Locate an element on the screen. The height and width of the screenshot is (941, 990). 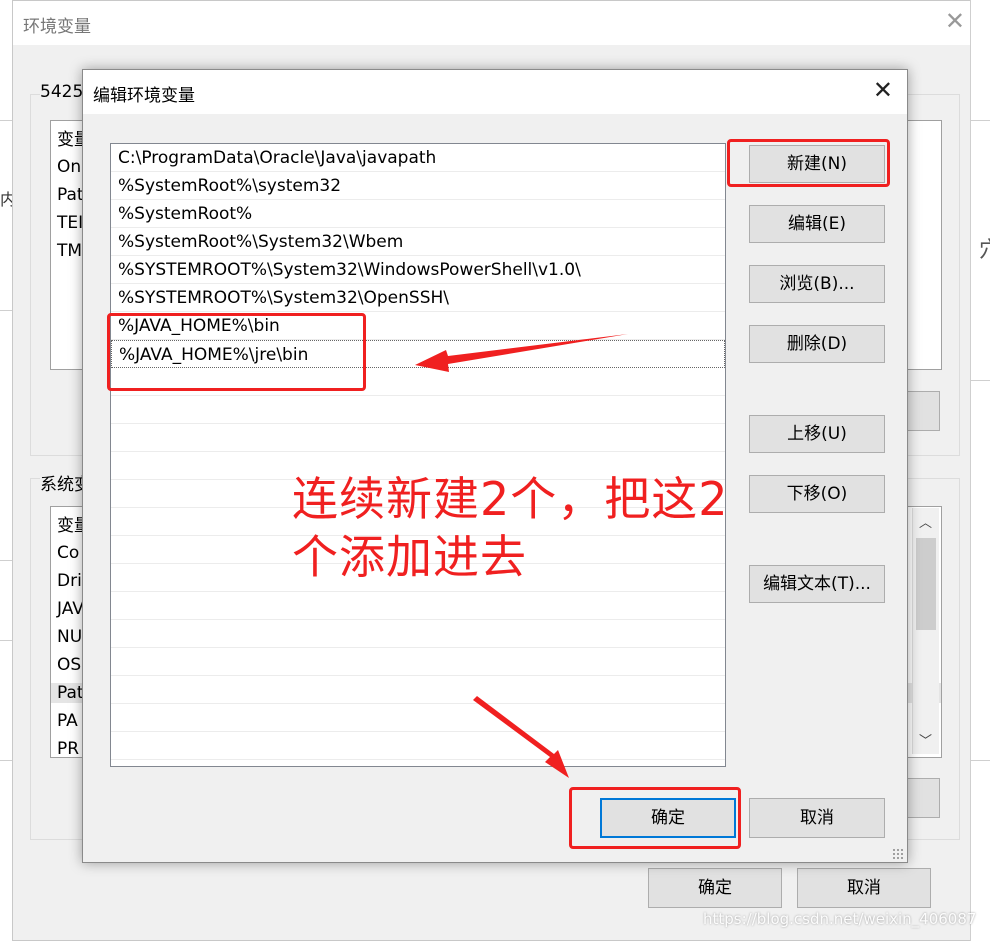
user-variable-row: TEI is located at coordinates (70, 223).